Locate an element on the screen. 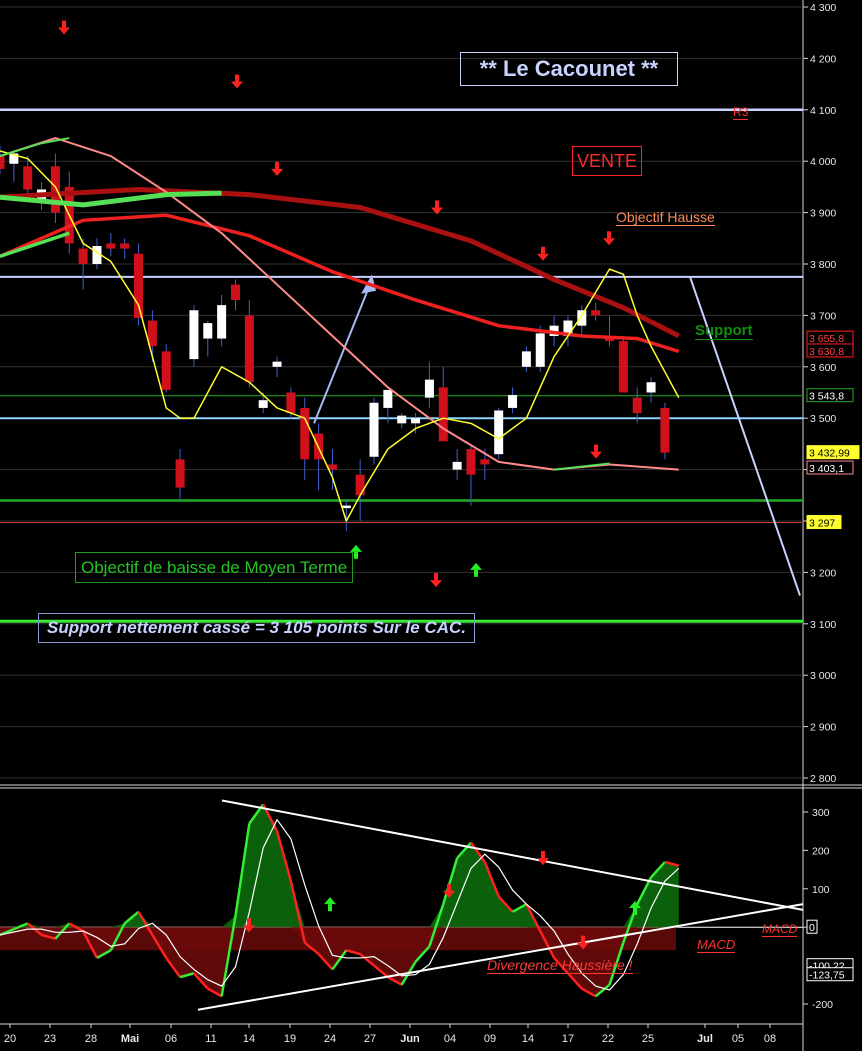  price-tick-label: 3 500 is located at coordinates (823, 419).